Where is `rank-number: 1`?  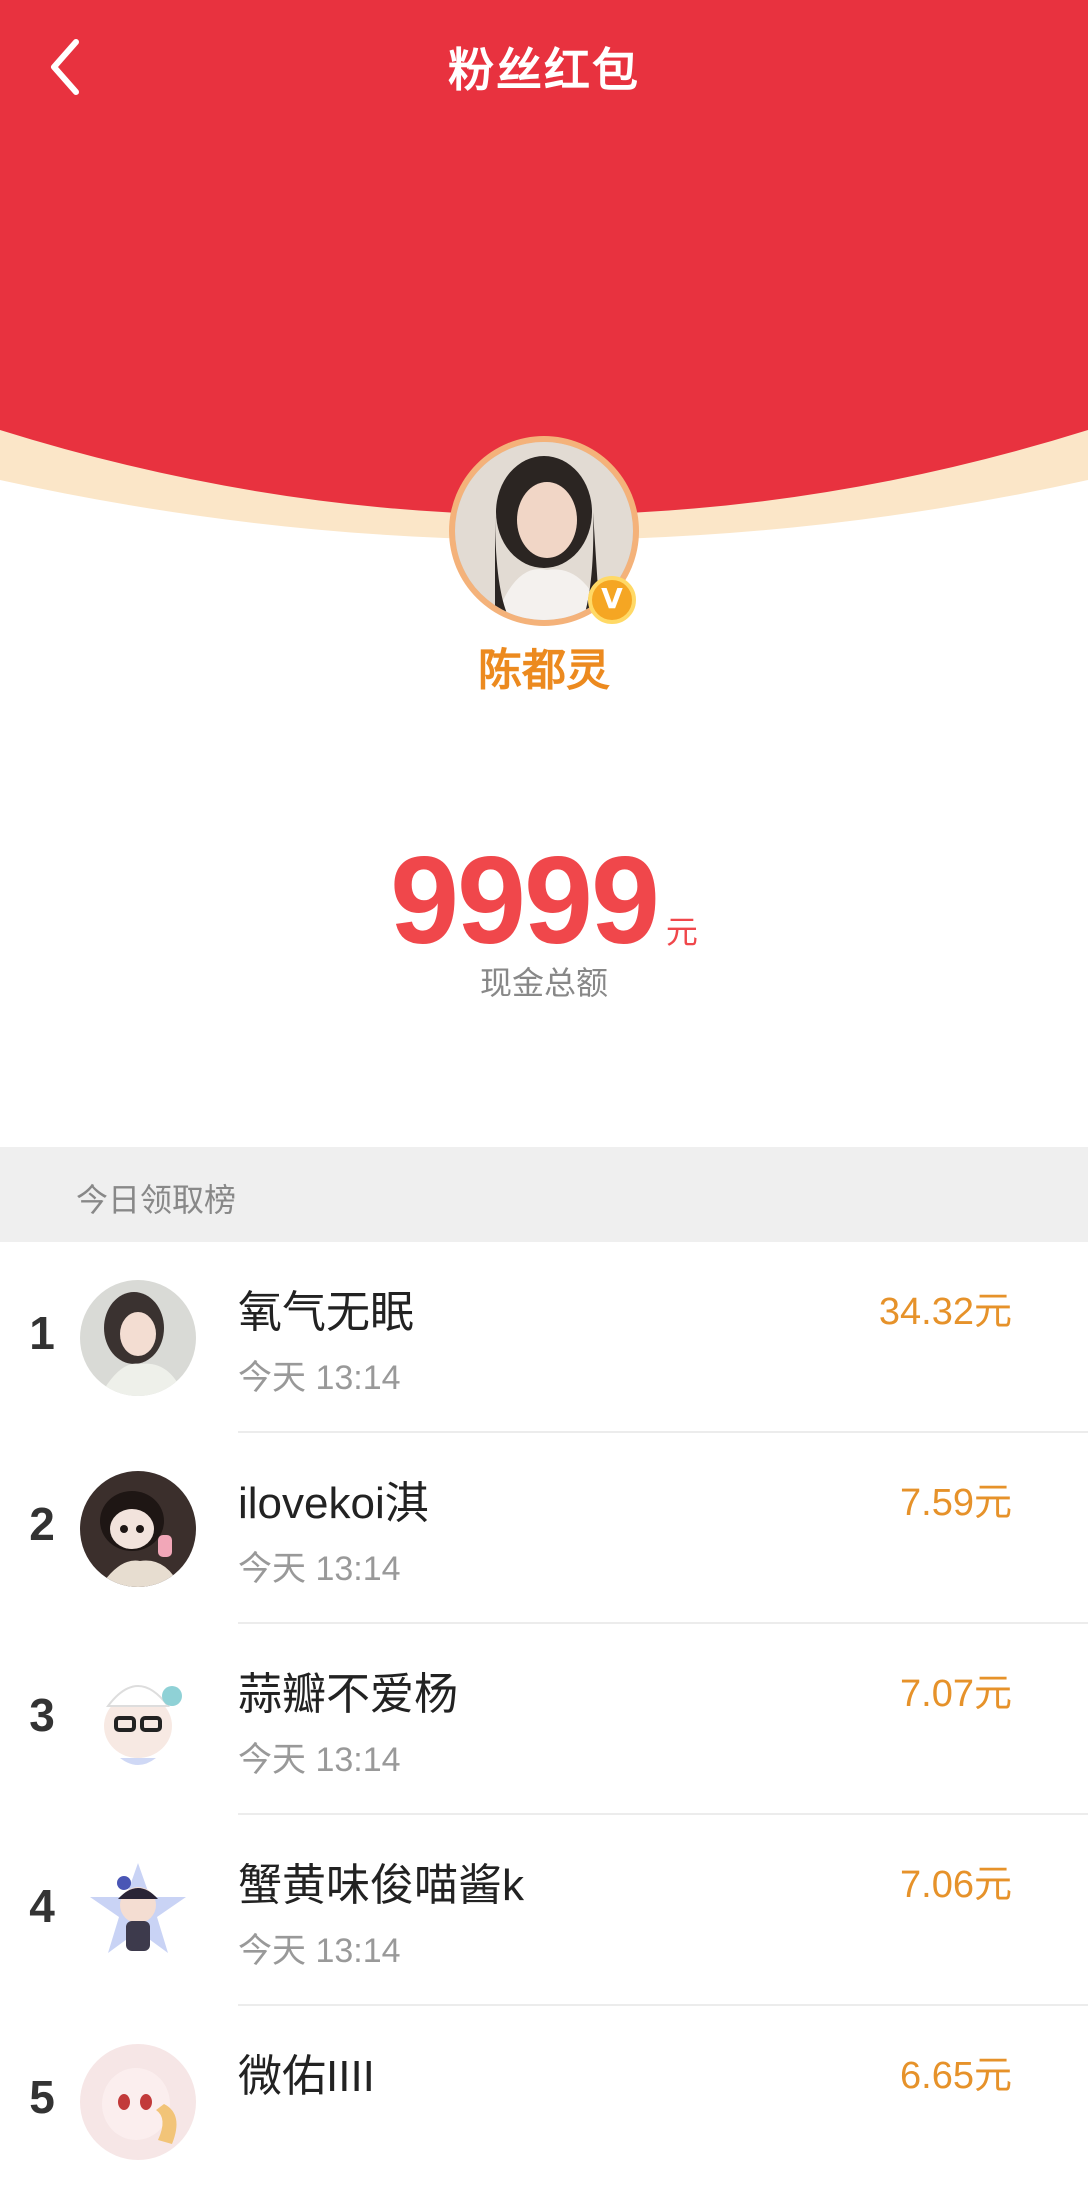 rank-number: 1 is located at coordinates (42, 1333).